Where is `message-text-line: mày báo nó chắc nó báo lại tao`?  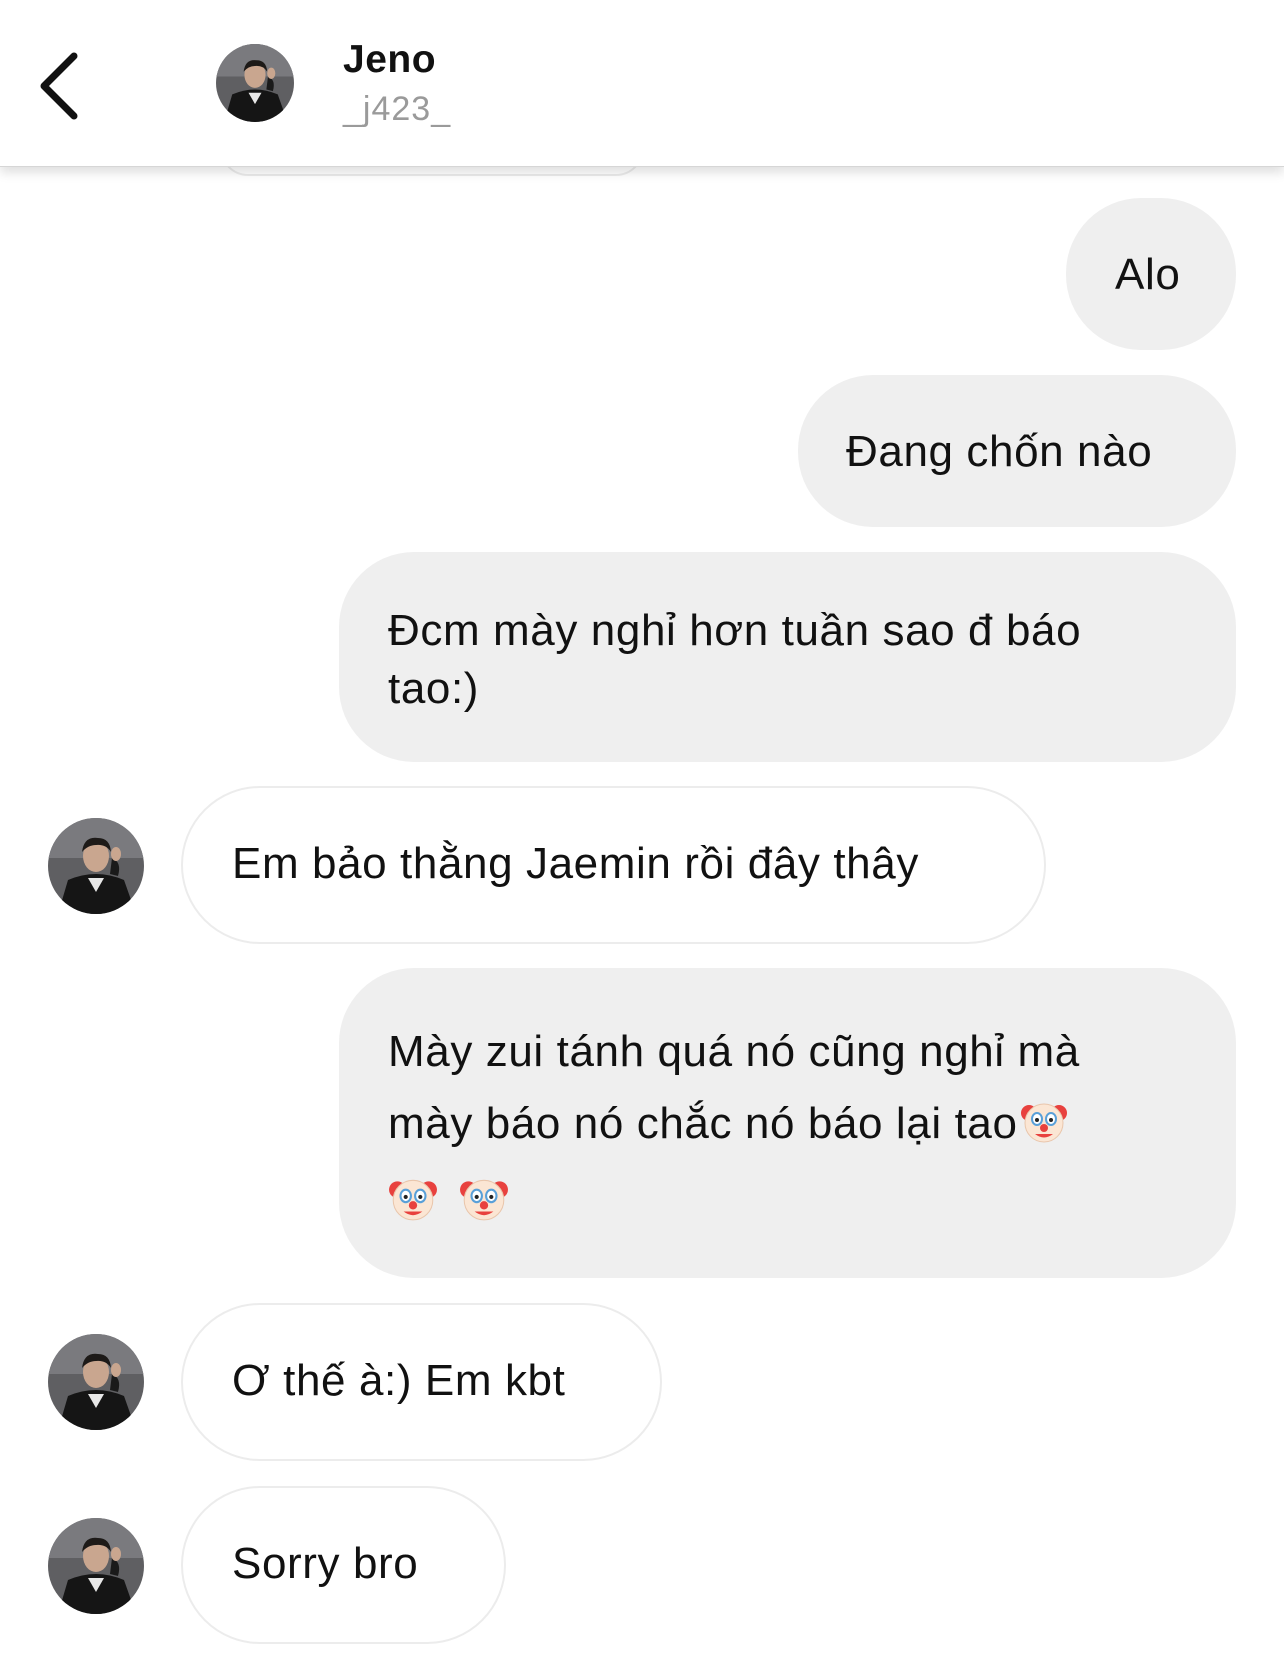
message-text-line: mày báo nó chắc nó báo lại tao is located at coordinates (812, 1124).